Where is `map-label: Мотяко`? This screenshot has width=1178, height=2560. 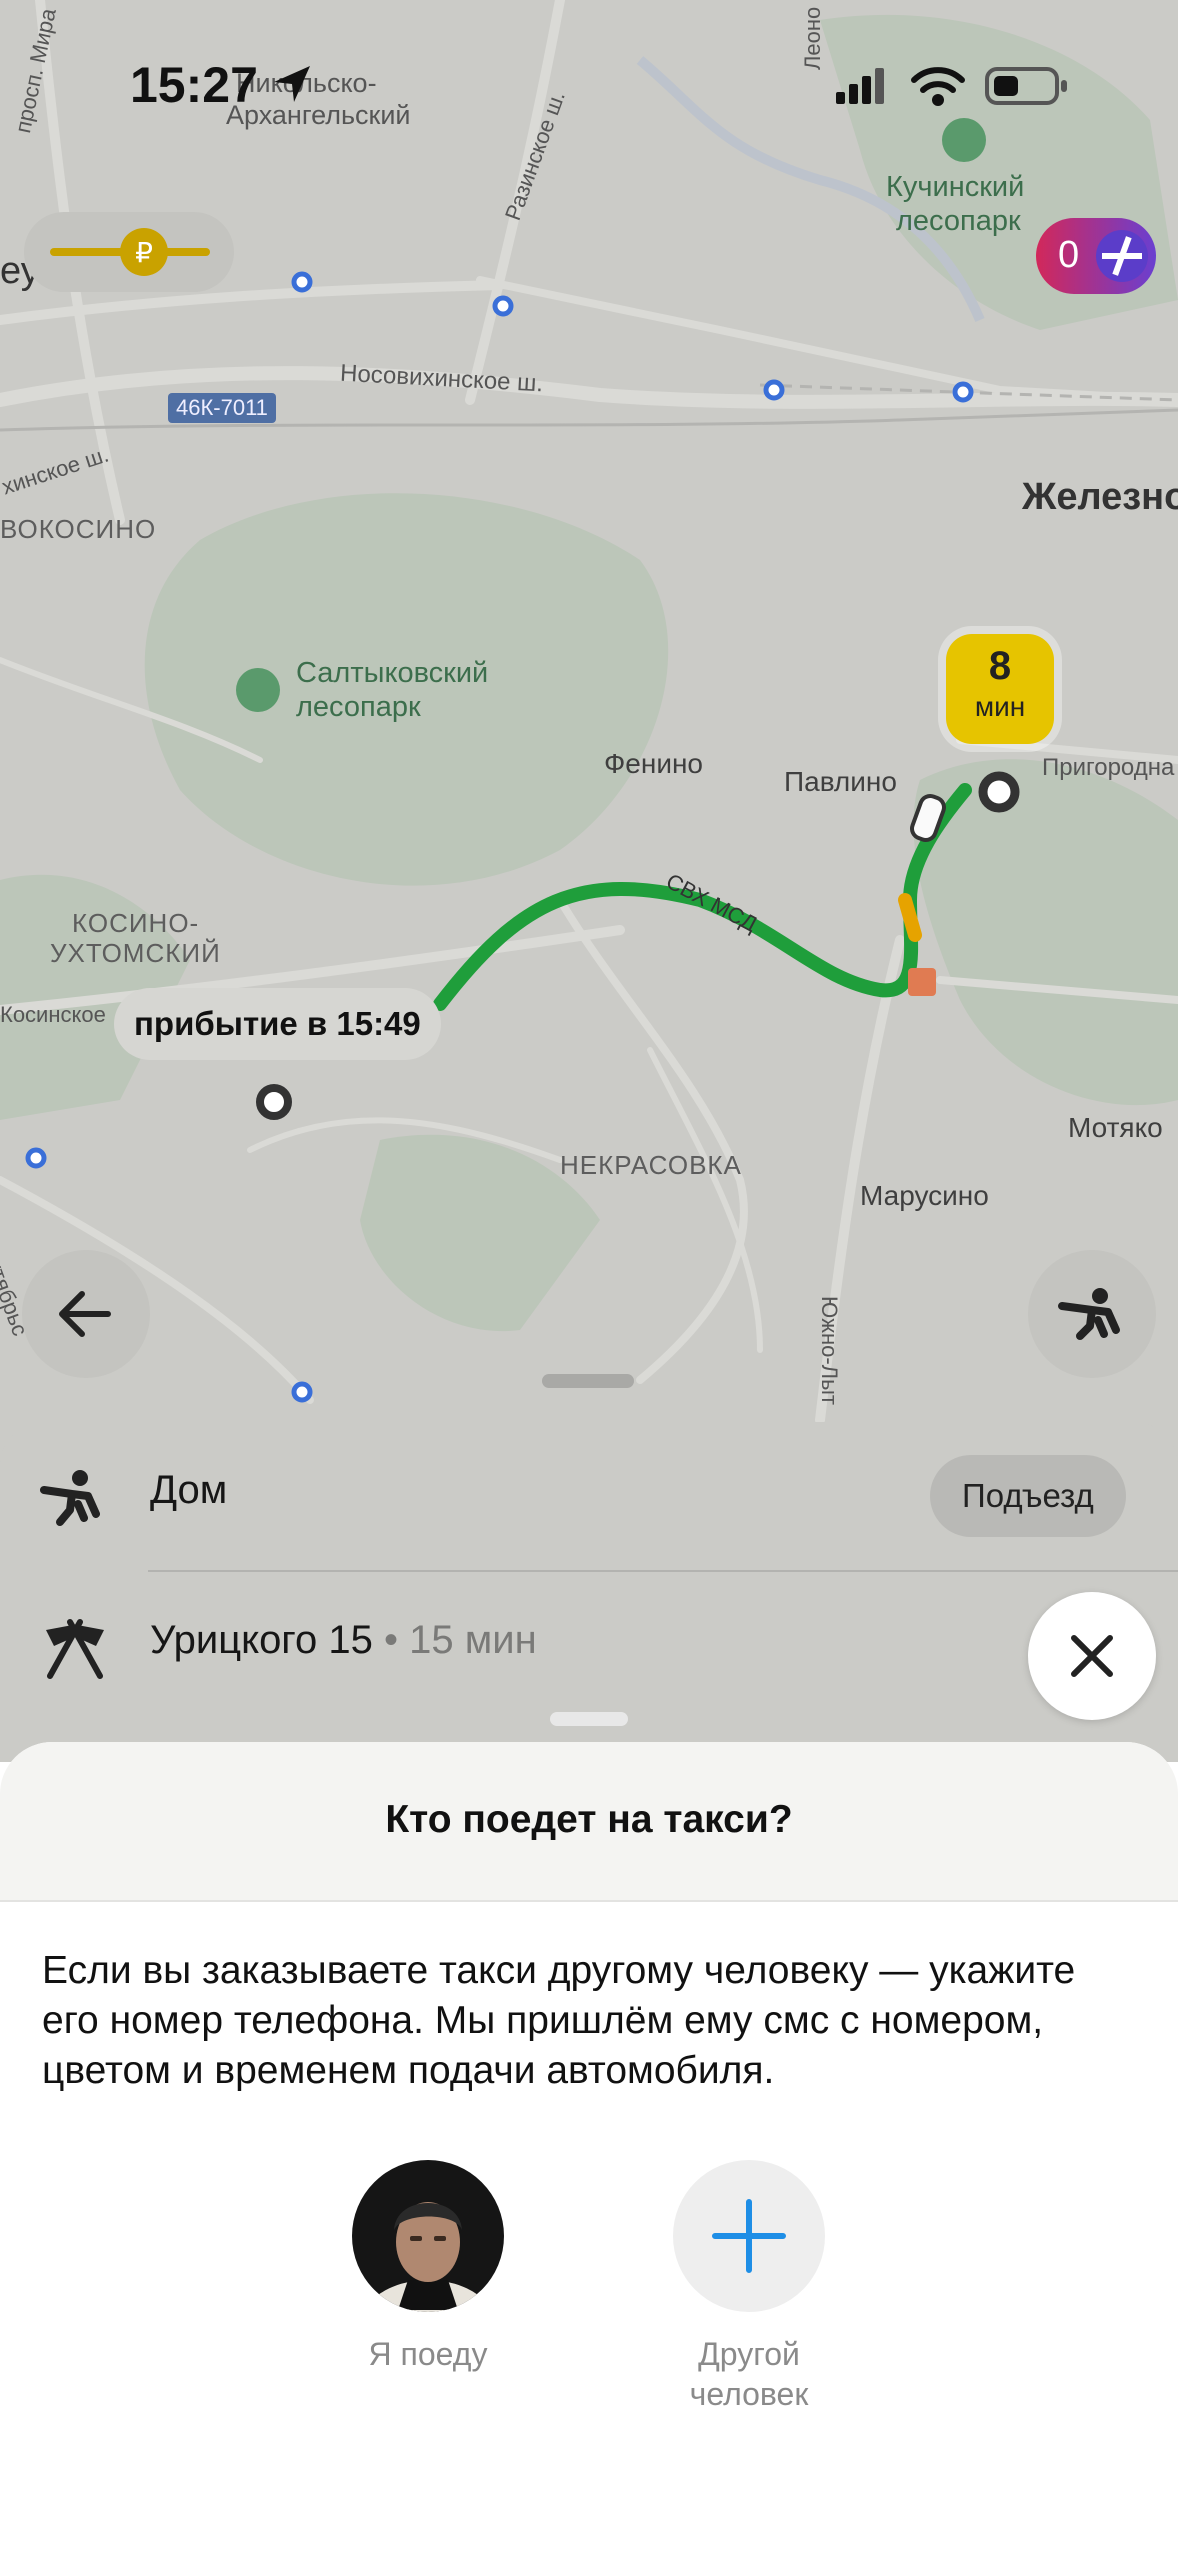 map-label: Мотяко is located at coordinates (1115, 1127).